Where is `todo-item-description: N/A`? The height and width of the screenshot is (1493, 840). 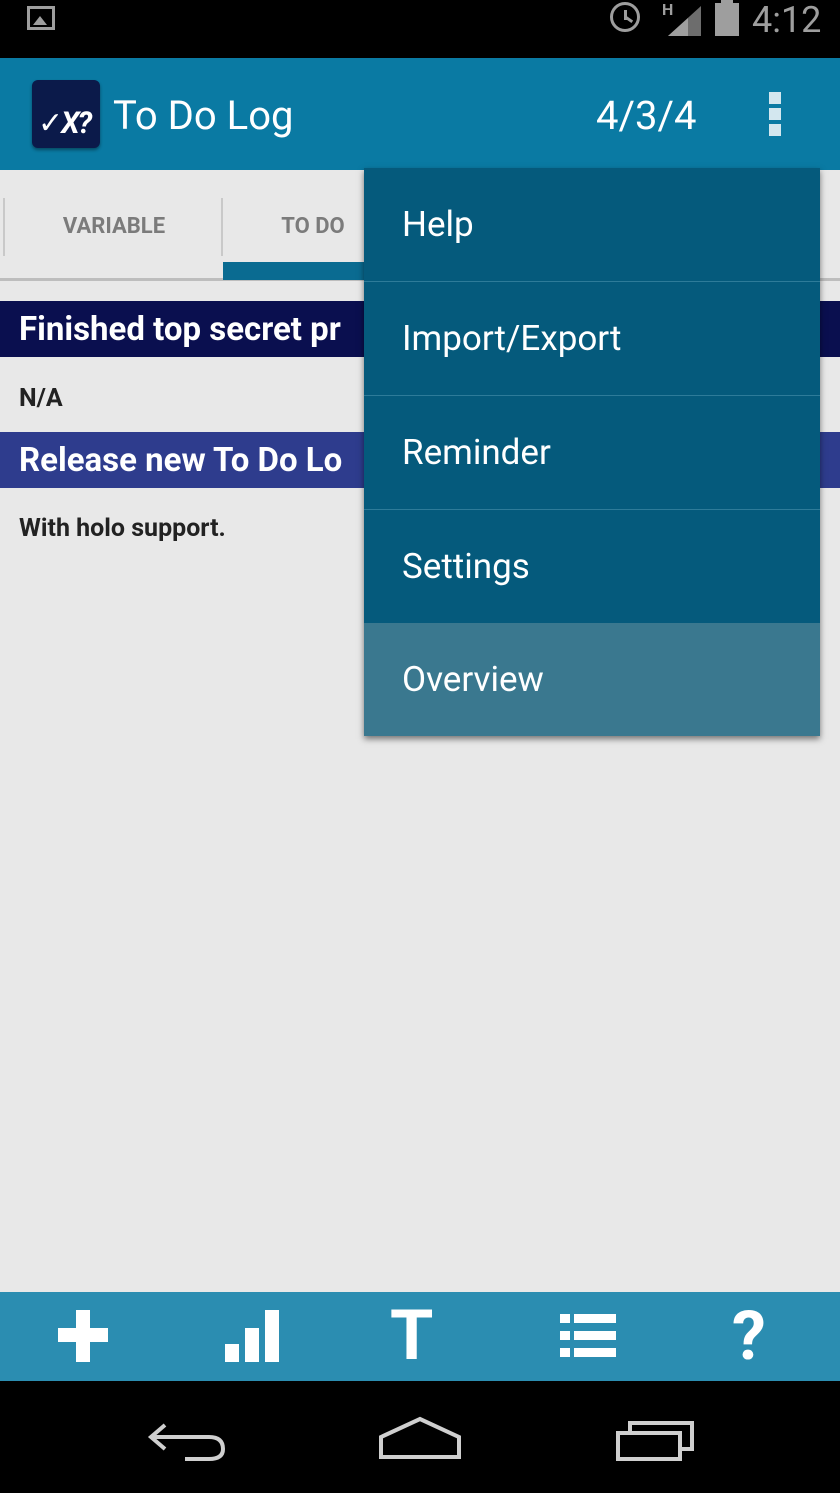
todo-item-description: N/A is located at coordinates (41, 398).